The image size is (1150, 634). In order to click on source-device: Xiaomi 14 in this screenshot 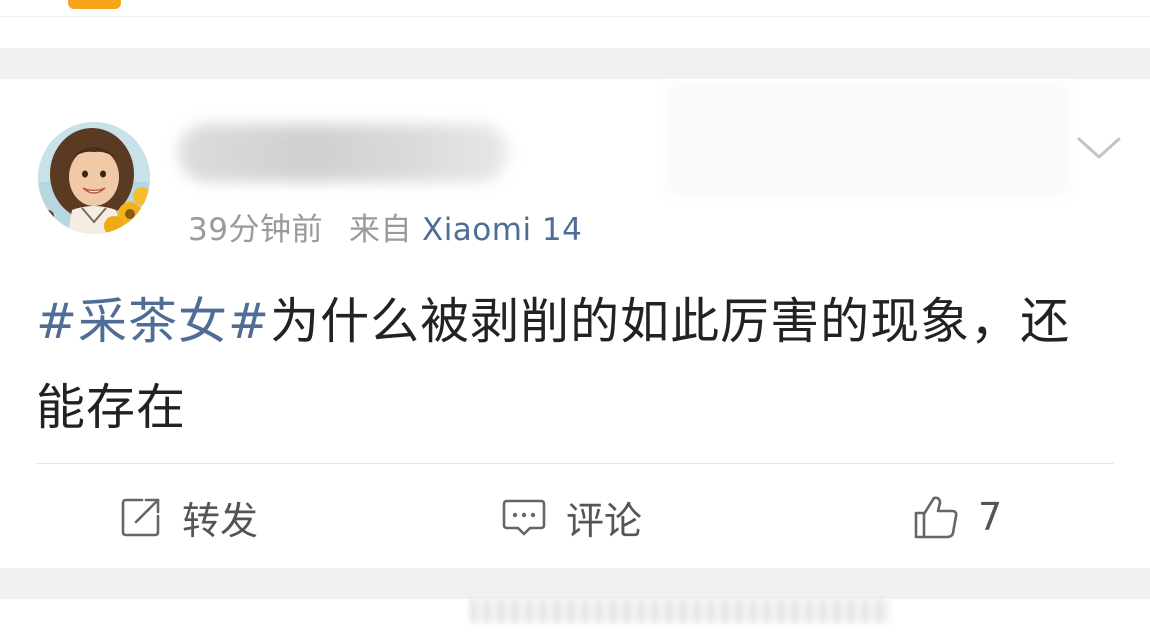, I will do `click(502, 230)`.